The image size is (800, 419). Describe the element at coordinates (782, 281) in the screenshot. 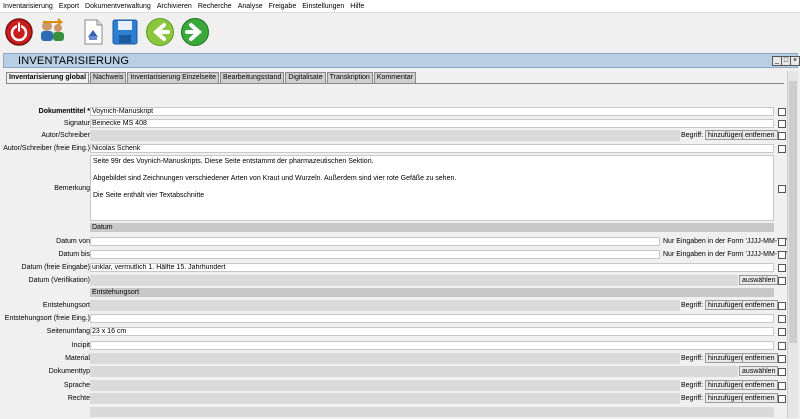

I see `datum-verif-checkbox` at that location.